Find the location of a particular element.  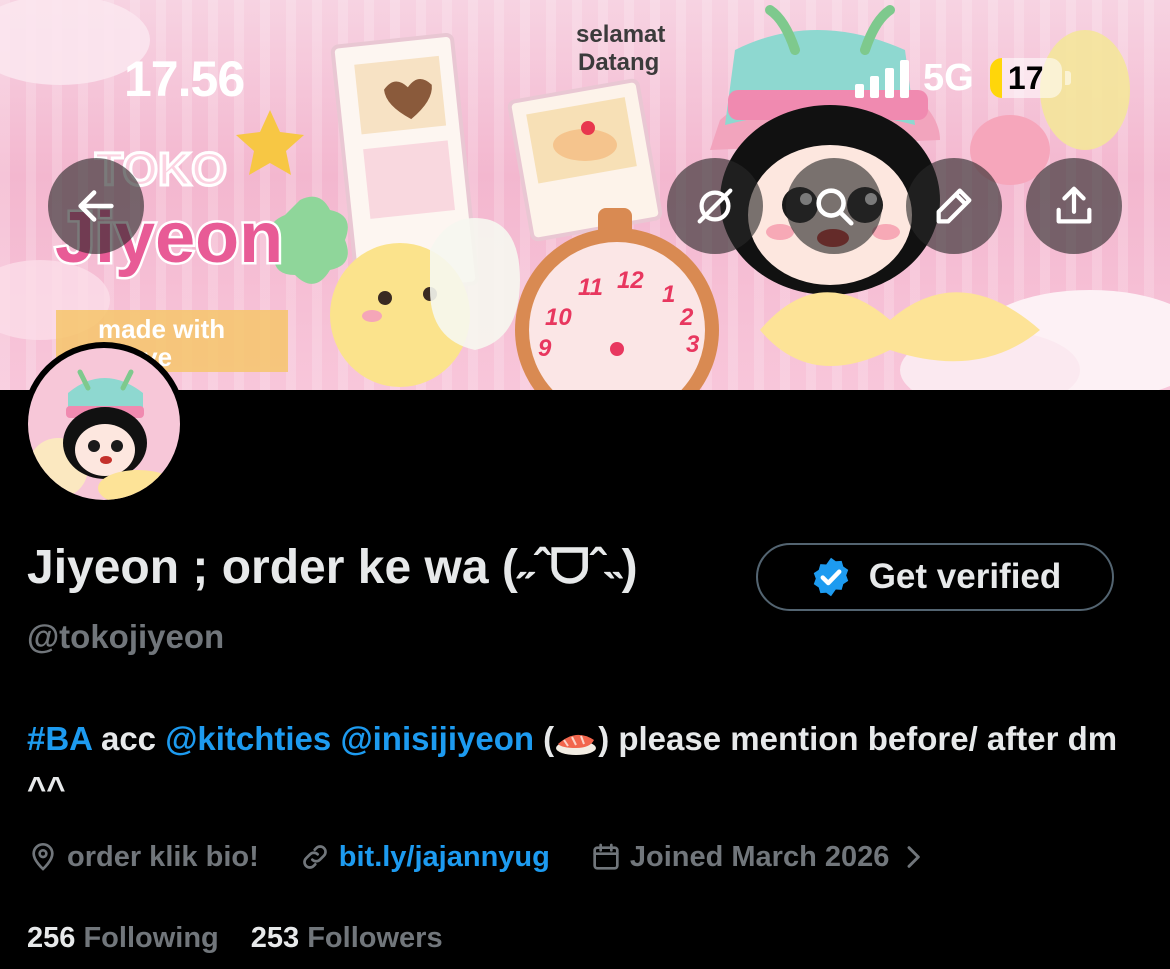

pencil-icon is located at coordinates (954, 206).